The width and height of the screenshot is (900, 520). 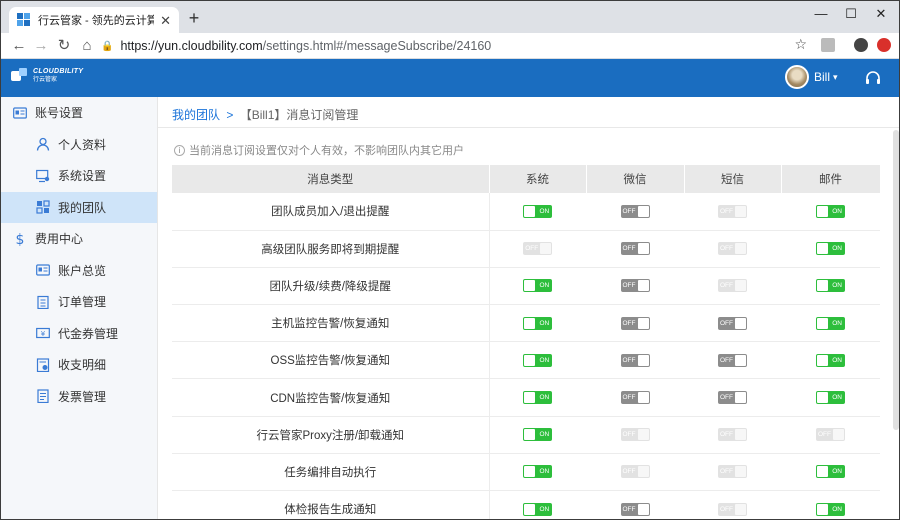 What do you see at coordinates (194, 18) in the screenshot?
I see `new-tab-icon: +` at bounding box center [194, 18].